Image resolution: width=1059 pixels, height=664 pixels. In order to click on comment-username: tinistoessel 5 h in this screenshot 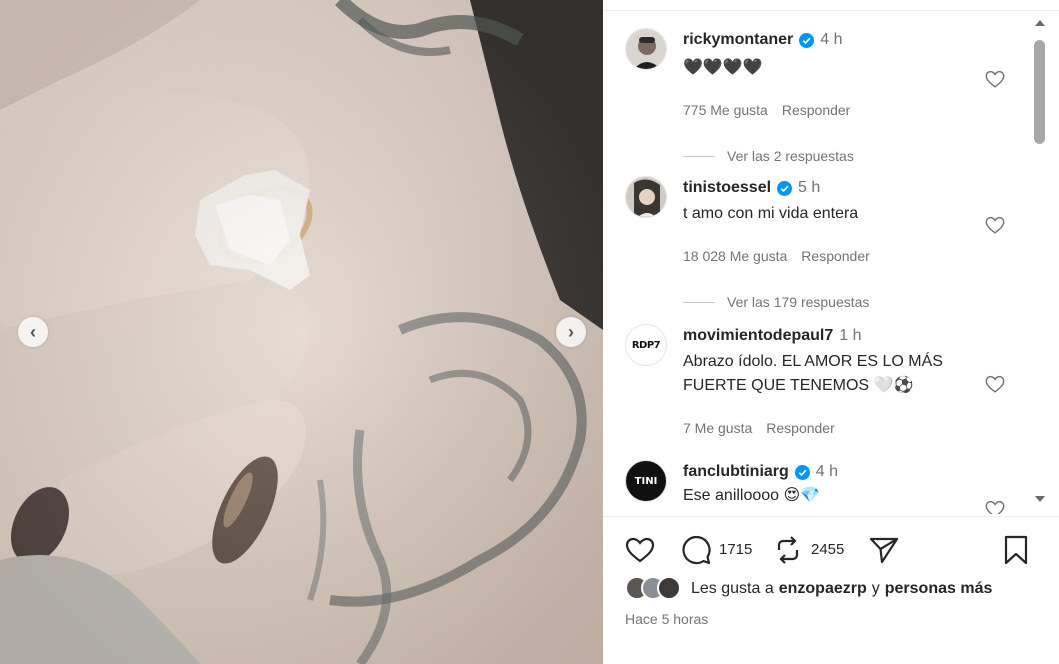, I will do `click(751, 188)`.